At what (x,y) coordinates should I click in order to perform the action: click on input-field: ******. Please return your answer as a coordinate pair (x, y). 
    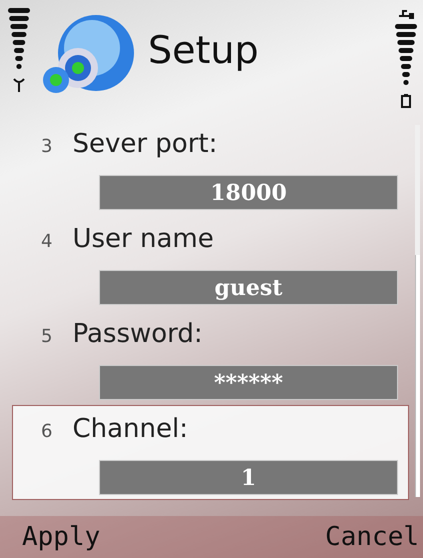
    Looking at the image, I should click on (248, 382).